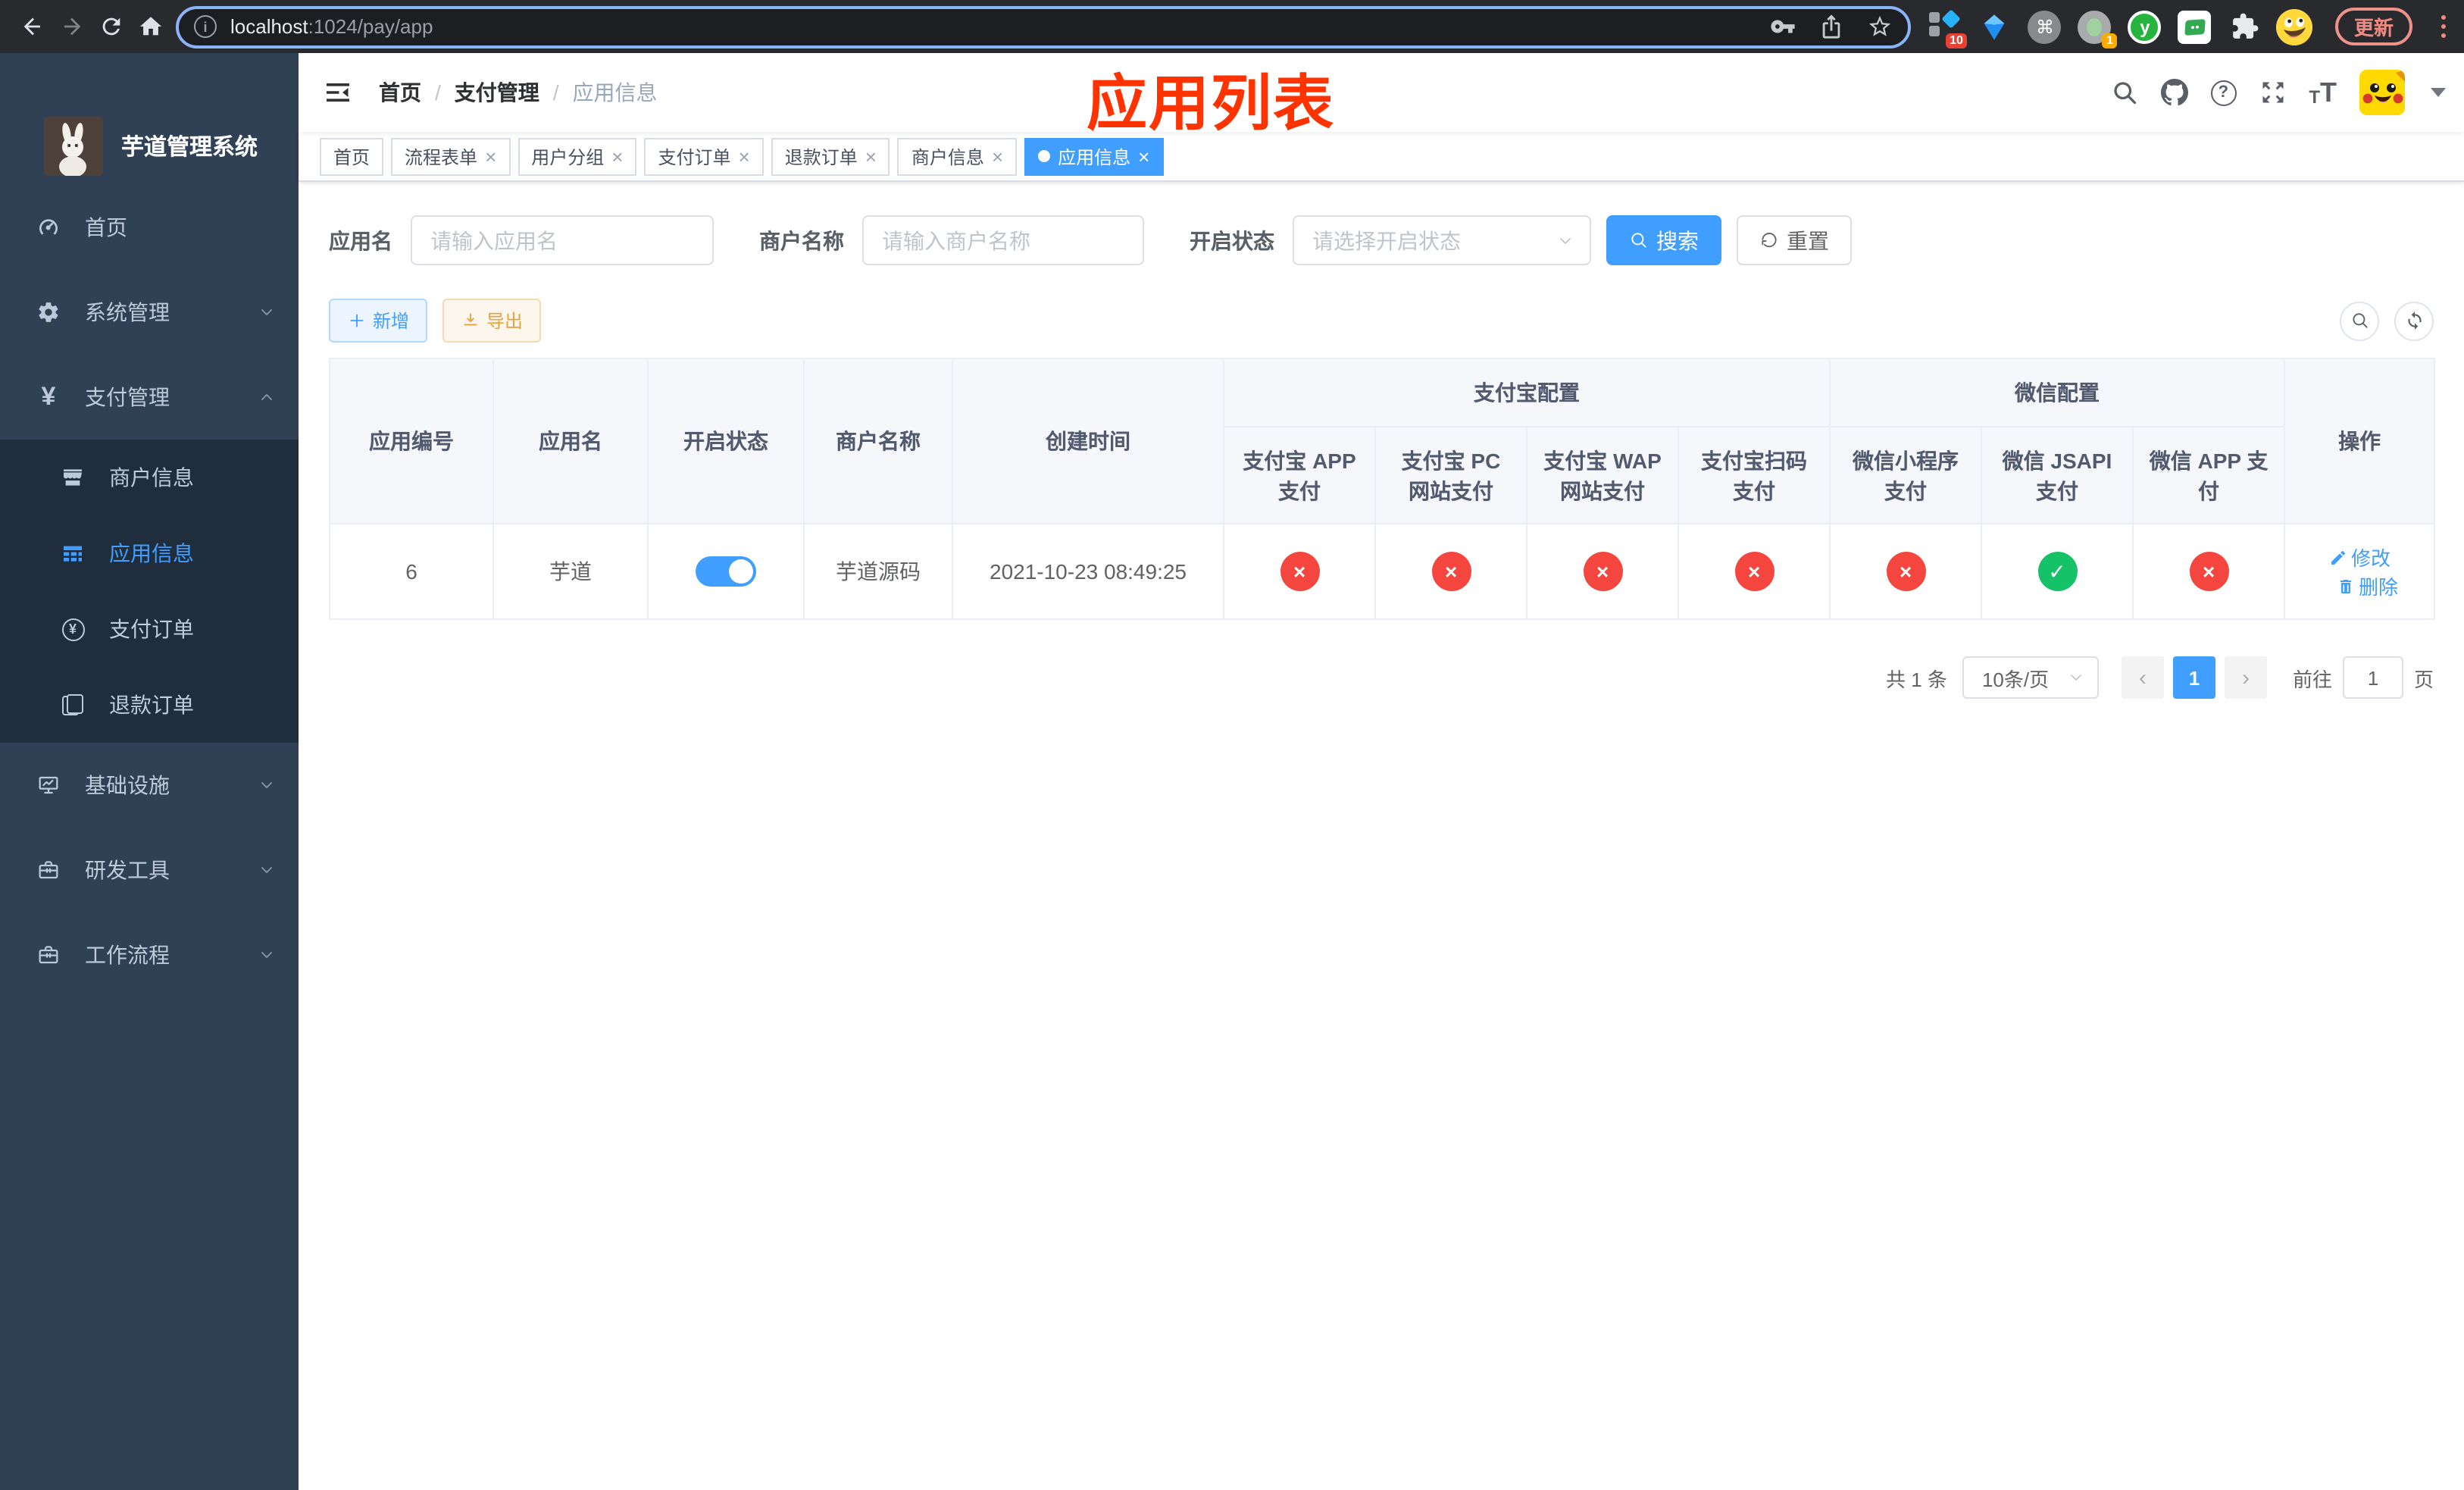  Describe the element at coordinates (2367, 585) in the screenshot. I see `delete-link: 删除` at that location.